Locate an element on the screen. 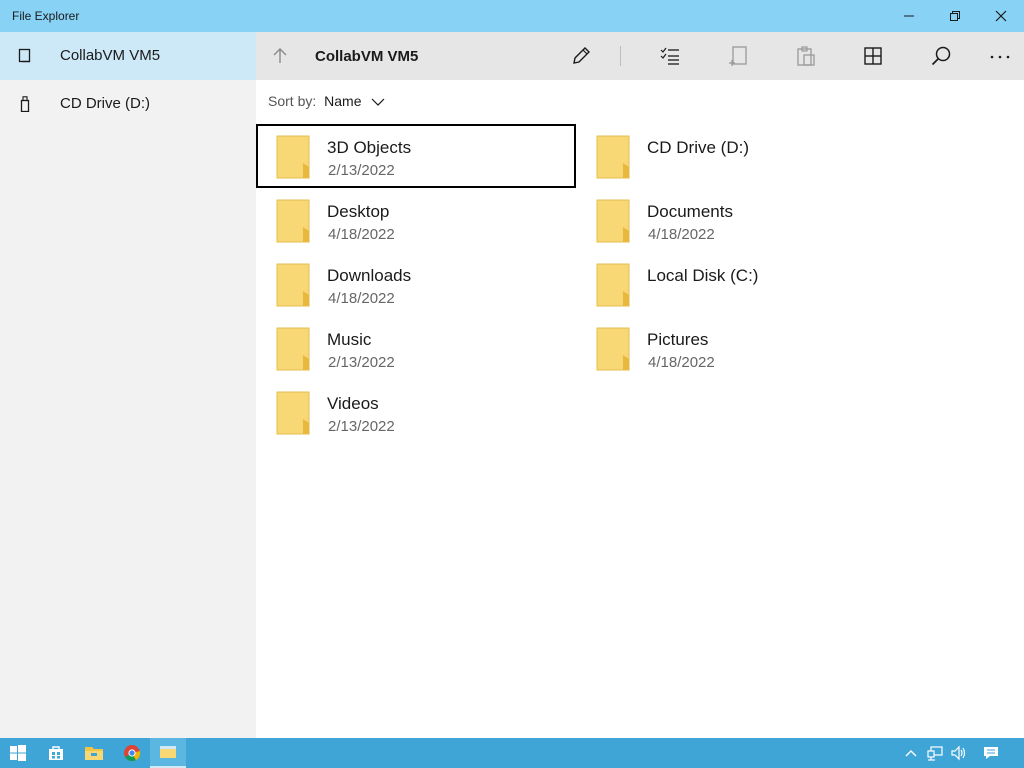 The width and height of the screenshot is (1024, 768). volume-icon is located at coordinates (958, 753).